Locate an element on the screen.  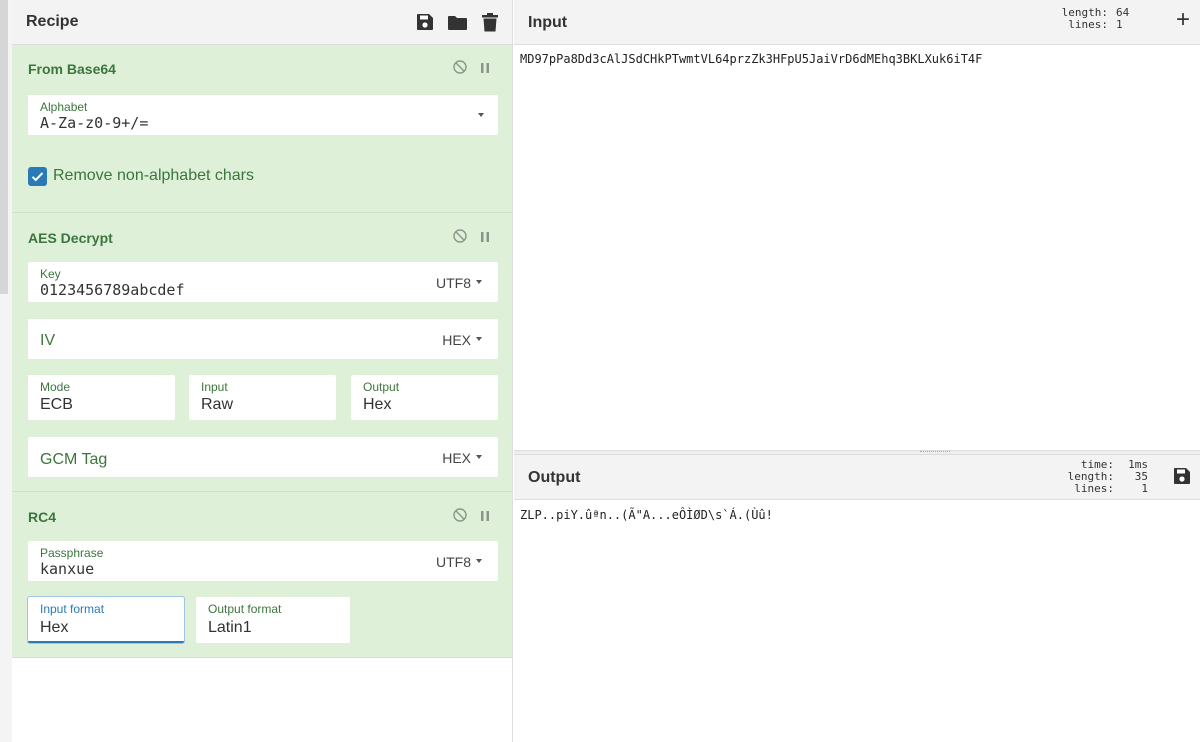
mode-value: ECB is located at coordinates (56, 404).